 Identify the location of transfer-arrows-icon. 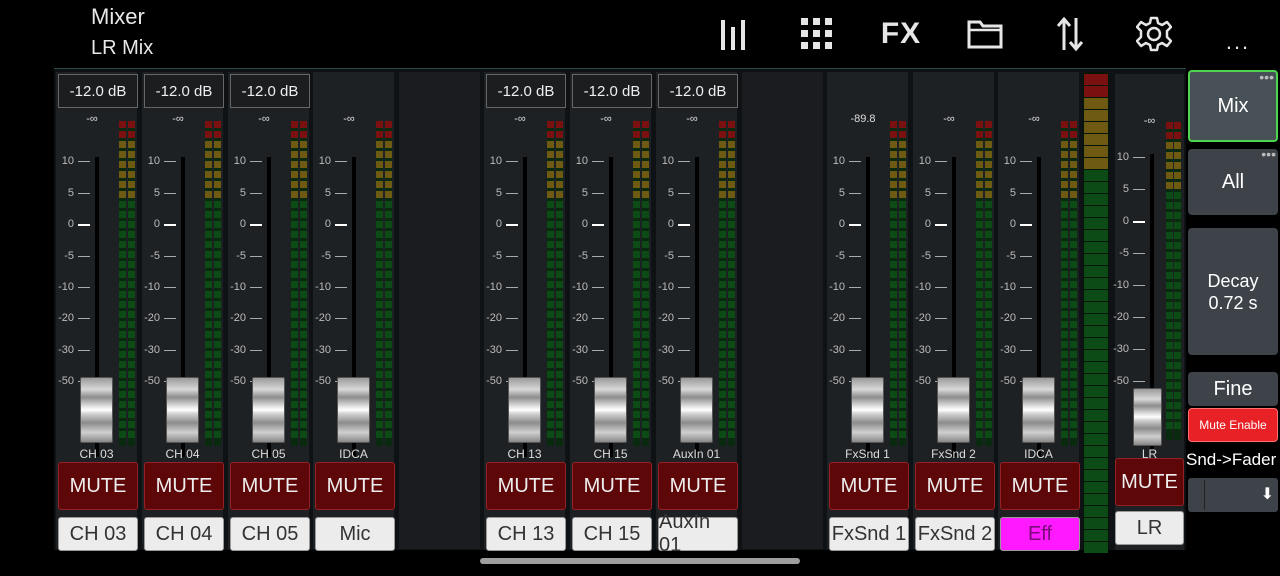
(1070, 34).